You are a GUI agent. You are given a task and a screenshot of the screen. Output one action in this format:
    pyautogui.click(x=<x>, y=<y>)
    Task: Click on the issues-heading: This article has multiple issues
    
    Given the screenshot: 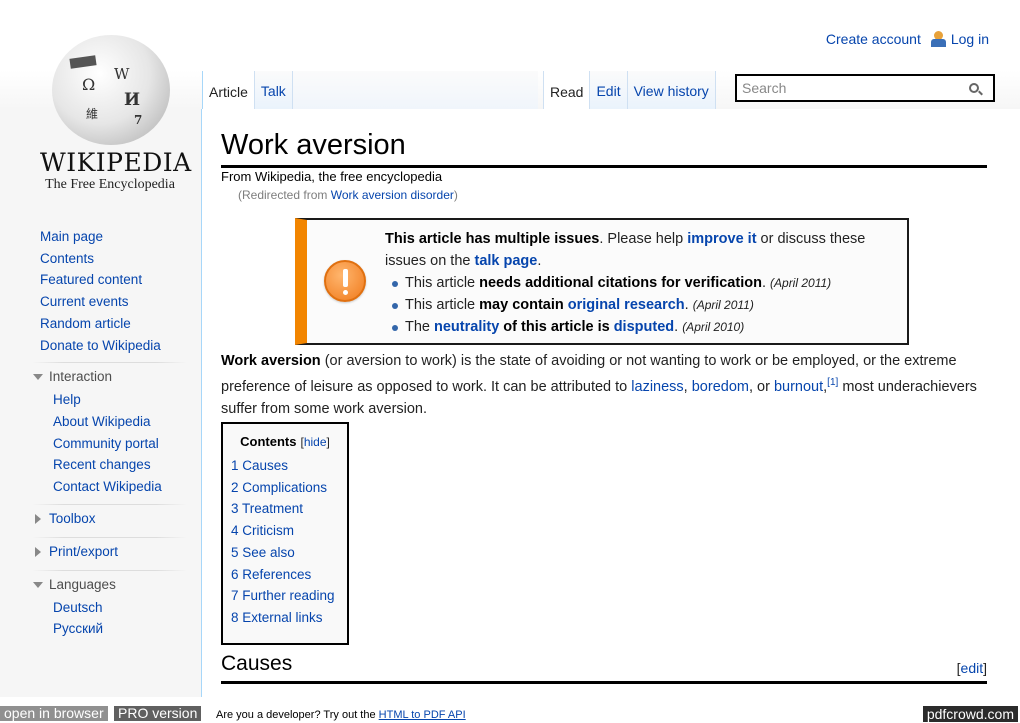 What is the action you would take?
    pyautogui.click(x=492, y=239)
    